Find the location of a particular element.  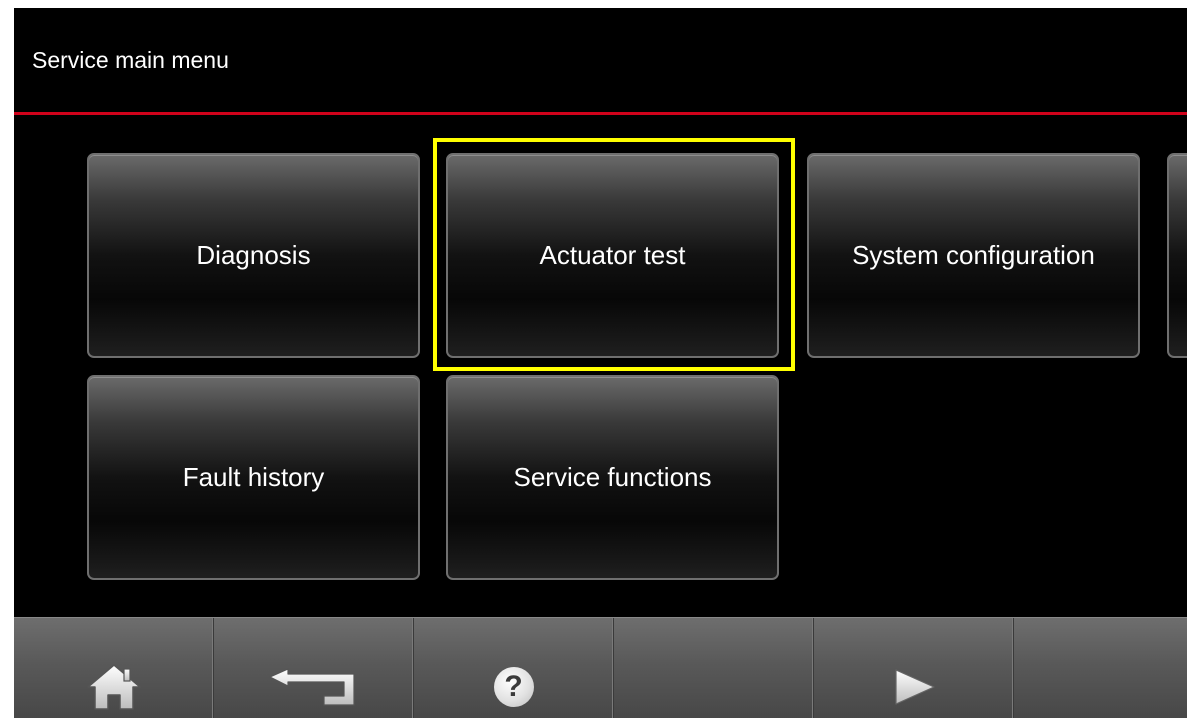

diagnosis-button: Diagnosis is located at coordinates (253, 255).